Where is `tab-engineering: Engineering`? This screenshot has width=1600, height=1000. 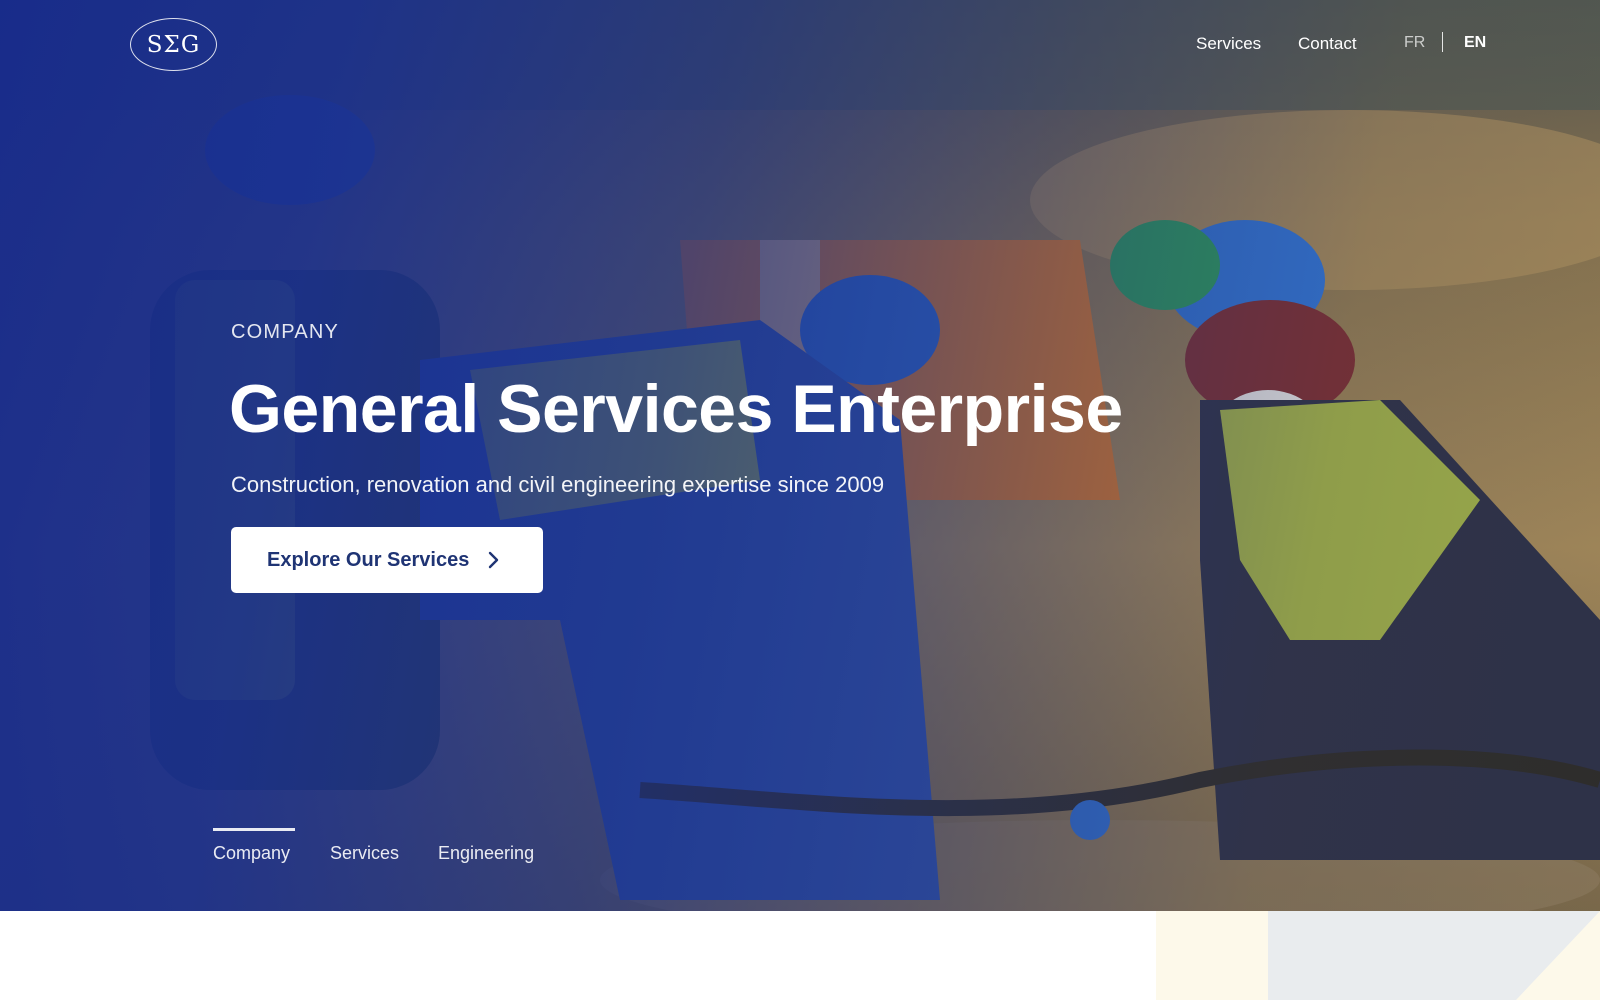
tab-engineering: Engineering is located at coordinates (486, 853).